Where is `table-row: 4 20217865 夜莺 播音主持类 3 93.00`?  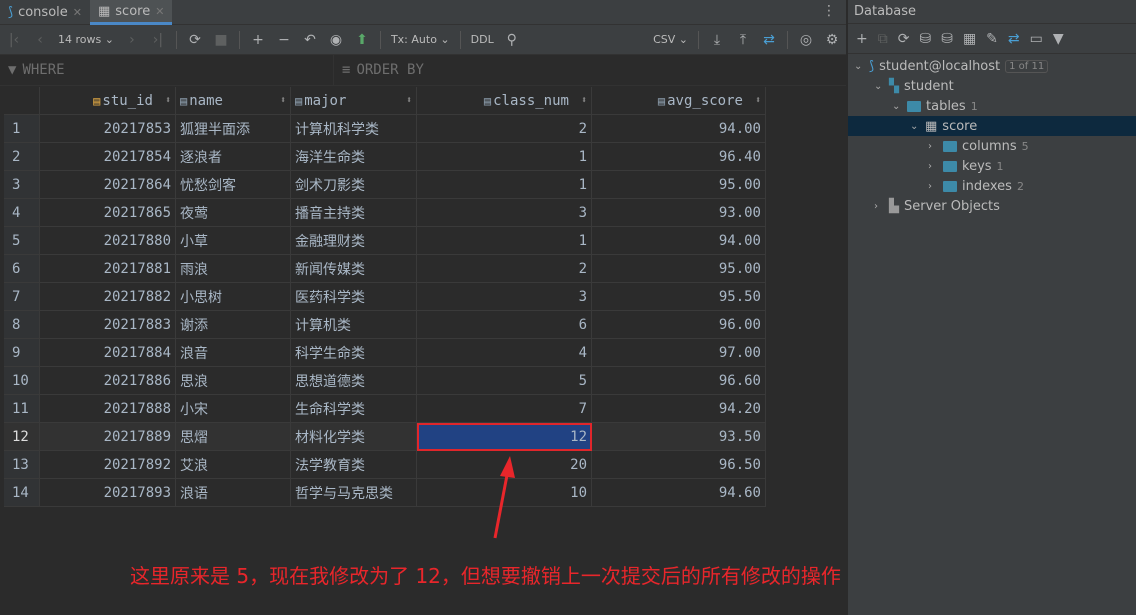
table-row: 4 20217865 夜莺 播音主持类 3 93.00 is located at coordinates (385, 213).